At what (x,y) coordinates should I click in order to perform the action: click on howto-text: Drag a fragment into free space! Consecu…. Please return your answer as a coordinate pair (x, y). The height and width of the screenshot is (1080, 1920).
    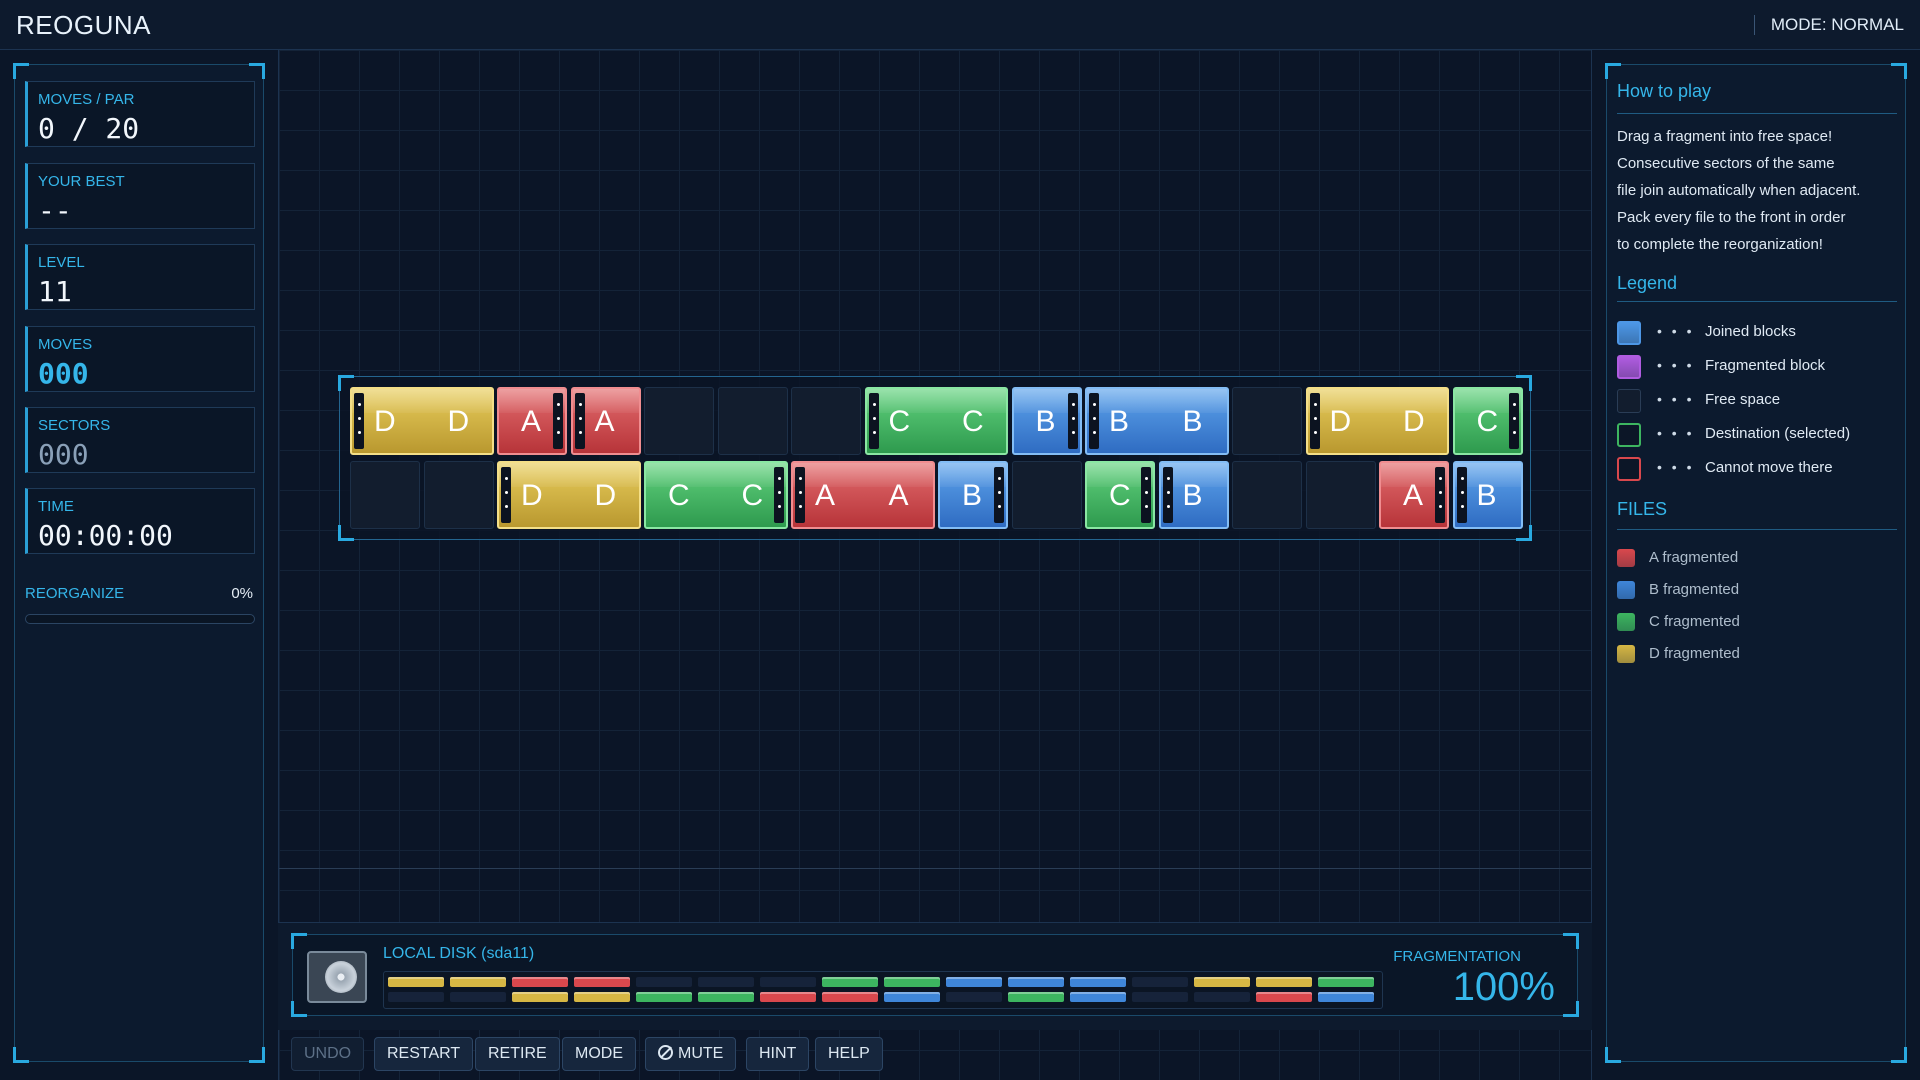
    Looking at the image, I should click on (1759, 190).